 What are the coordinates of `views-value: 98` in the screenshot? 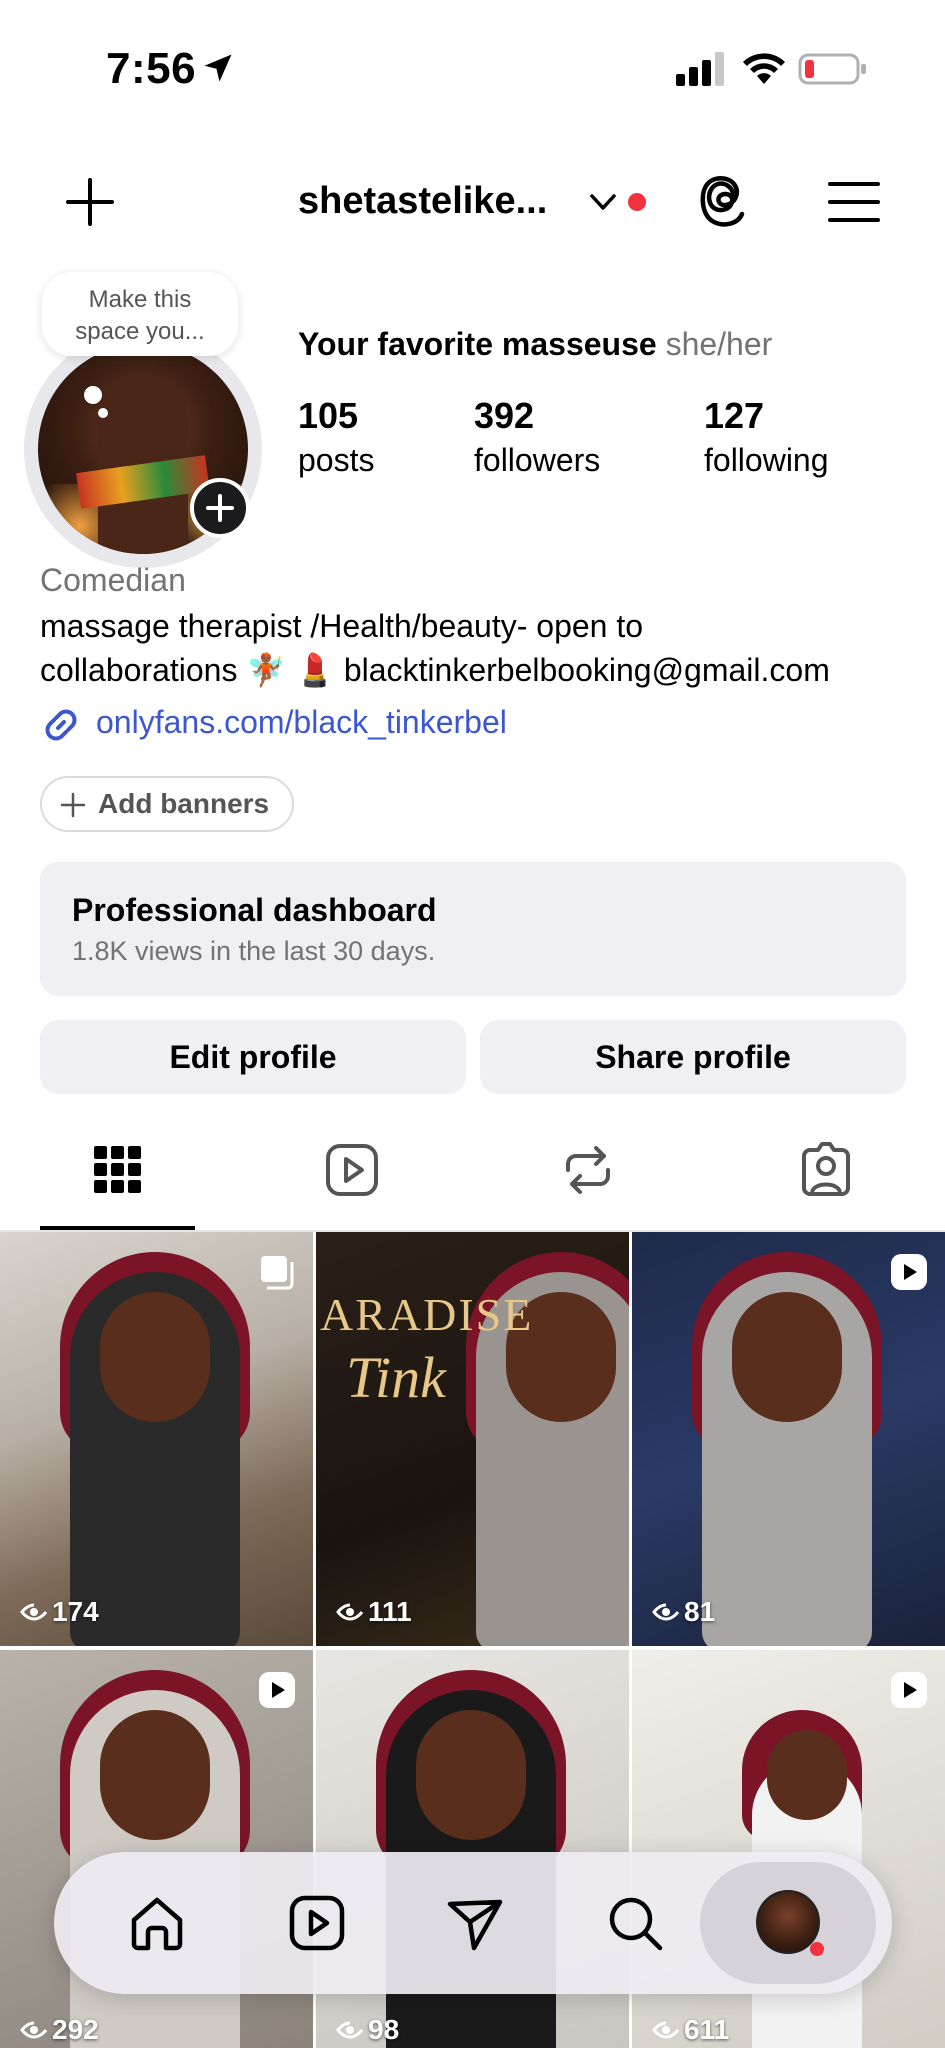 It's located at (384, 2029).